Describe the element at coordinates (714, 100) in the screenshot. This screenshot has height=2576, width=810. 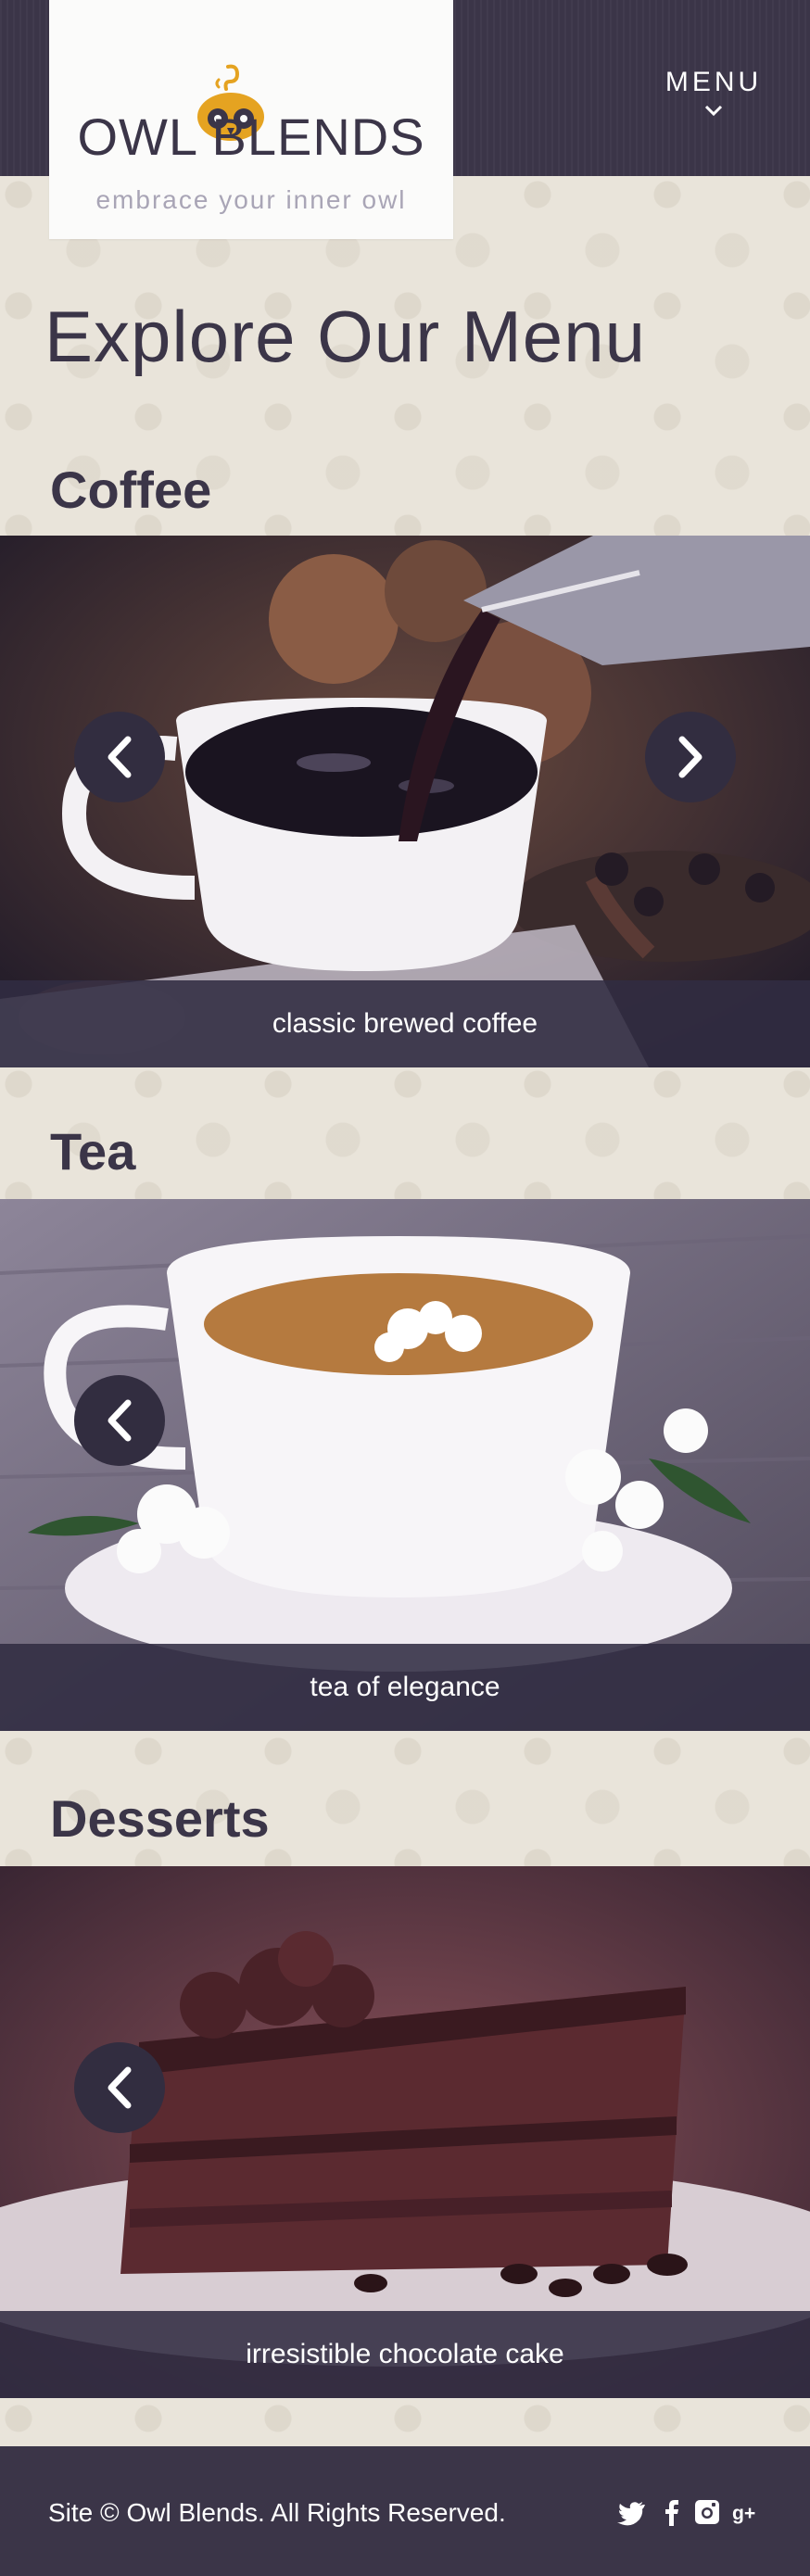
I see `menu-button: MENU` at that location.